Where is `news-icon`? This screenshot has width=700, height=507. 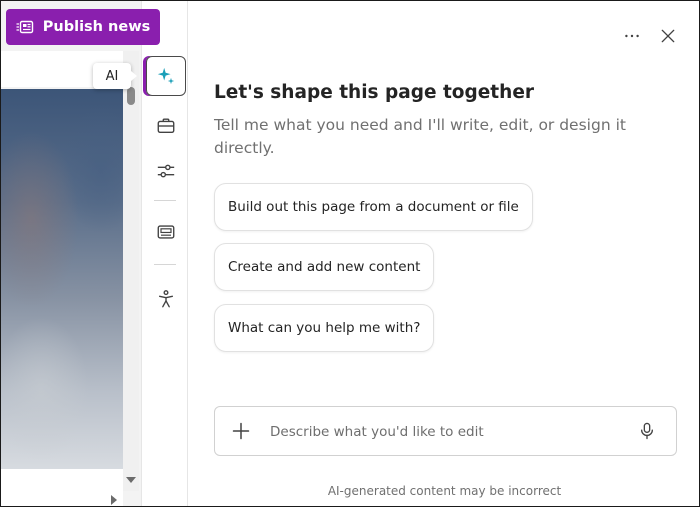
news-icon is located at coordinates (24, 27).